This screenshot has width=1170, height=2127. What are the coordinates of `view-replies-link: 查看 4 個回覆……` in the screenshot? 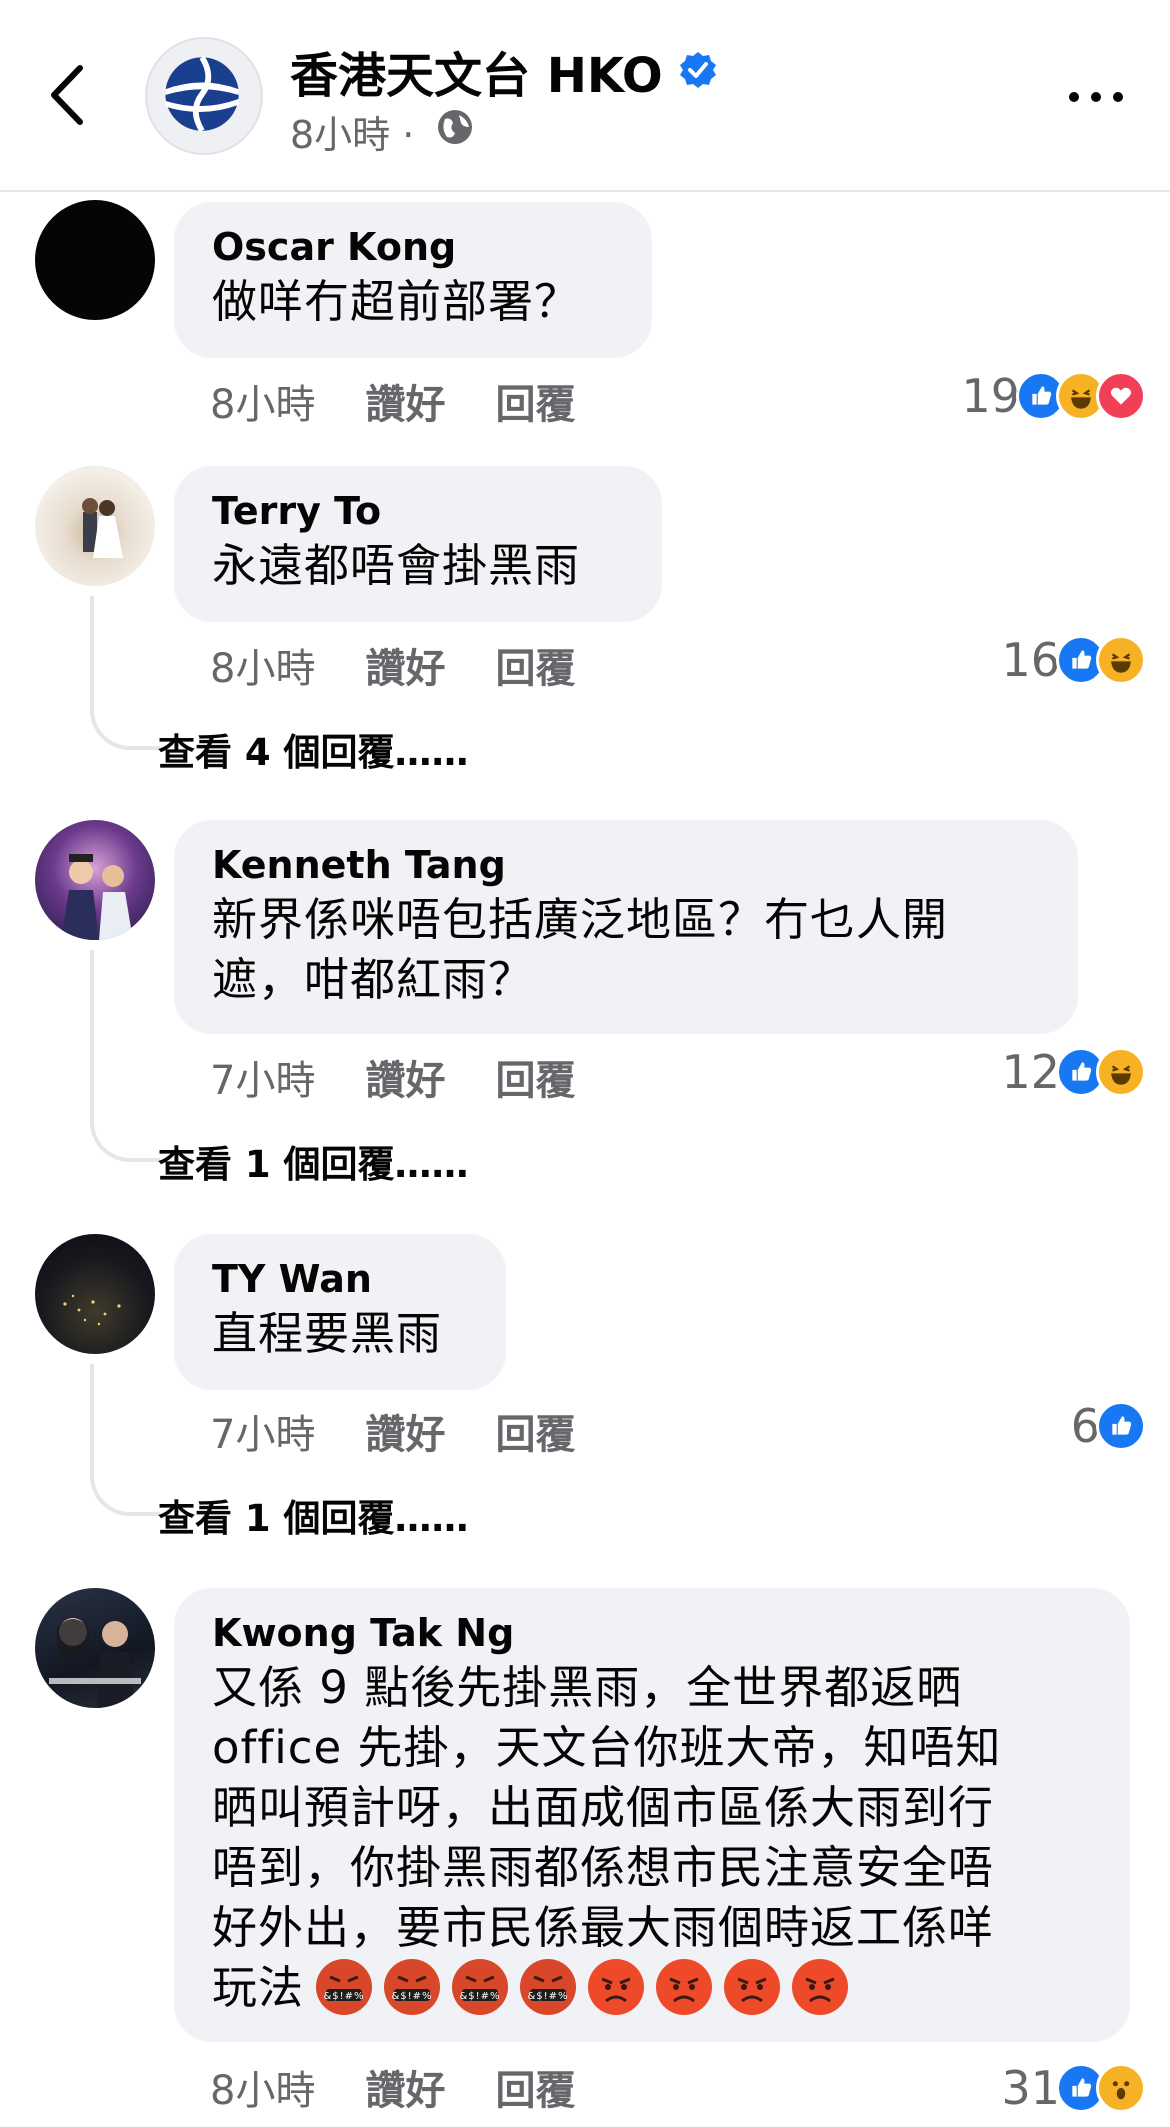 It's located at (313, 749).